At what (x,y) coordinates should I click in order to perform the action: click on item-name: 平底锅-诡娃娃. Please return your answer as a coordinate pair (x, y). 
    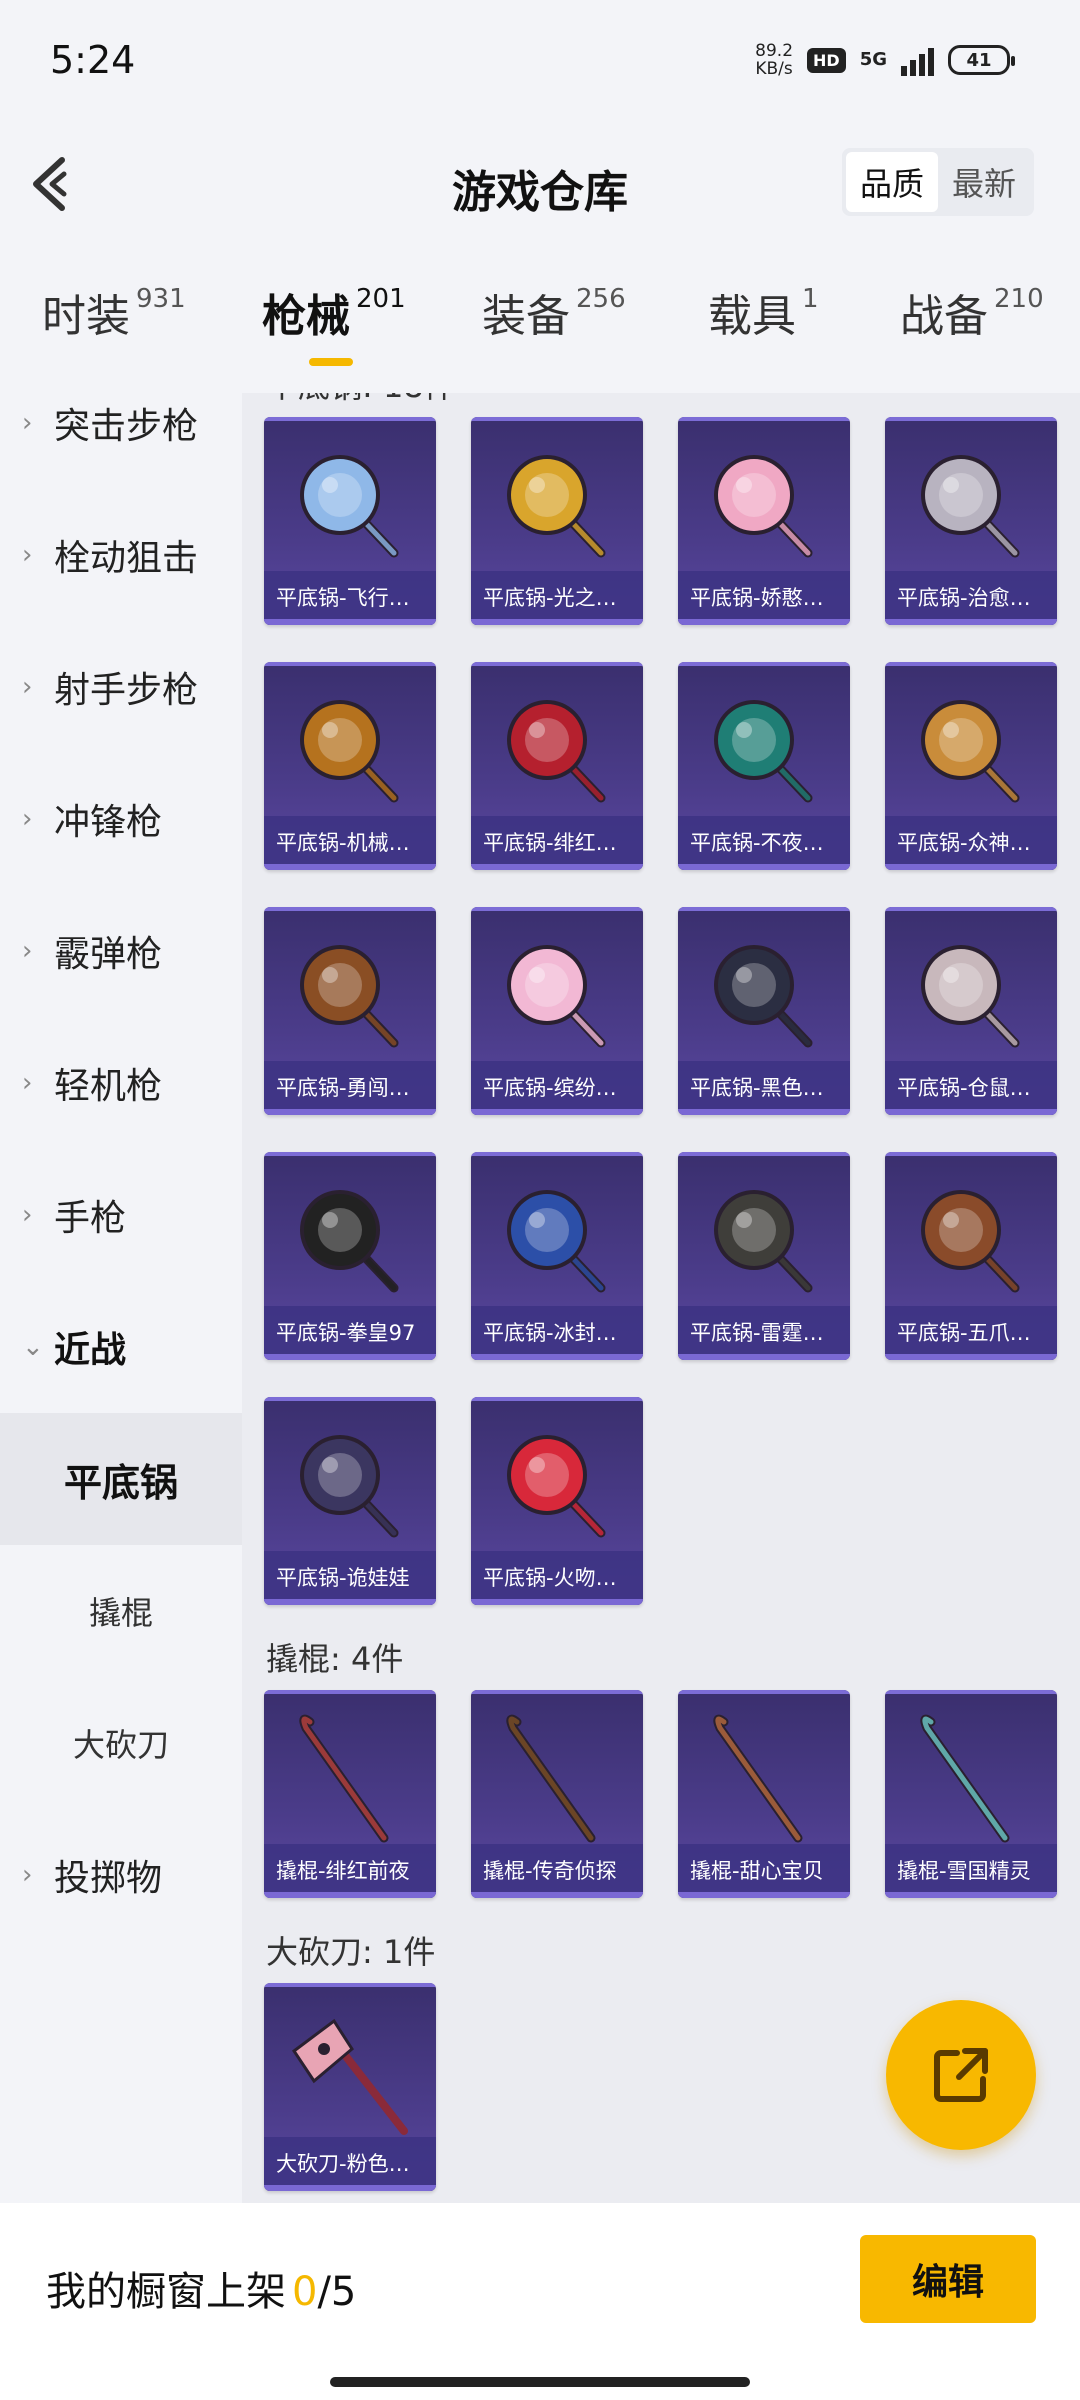
    Looking at the image, I should click on (350, 1578).